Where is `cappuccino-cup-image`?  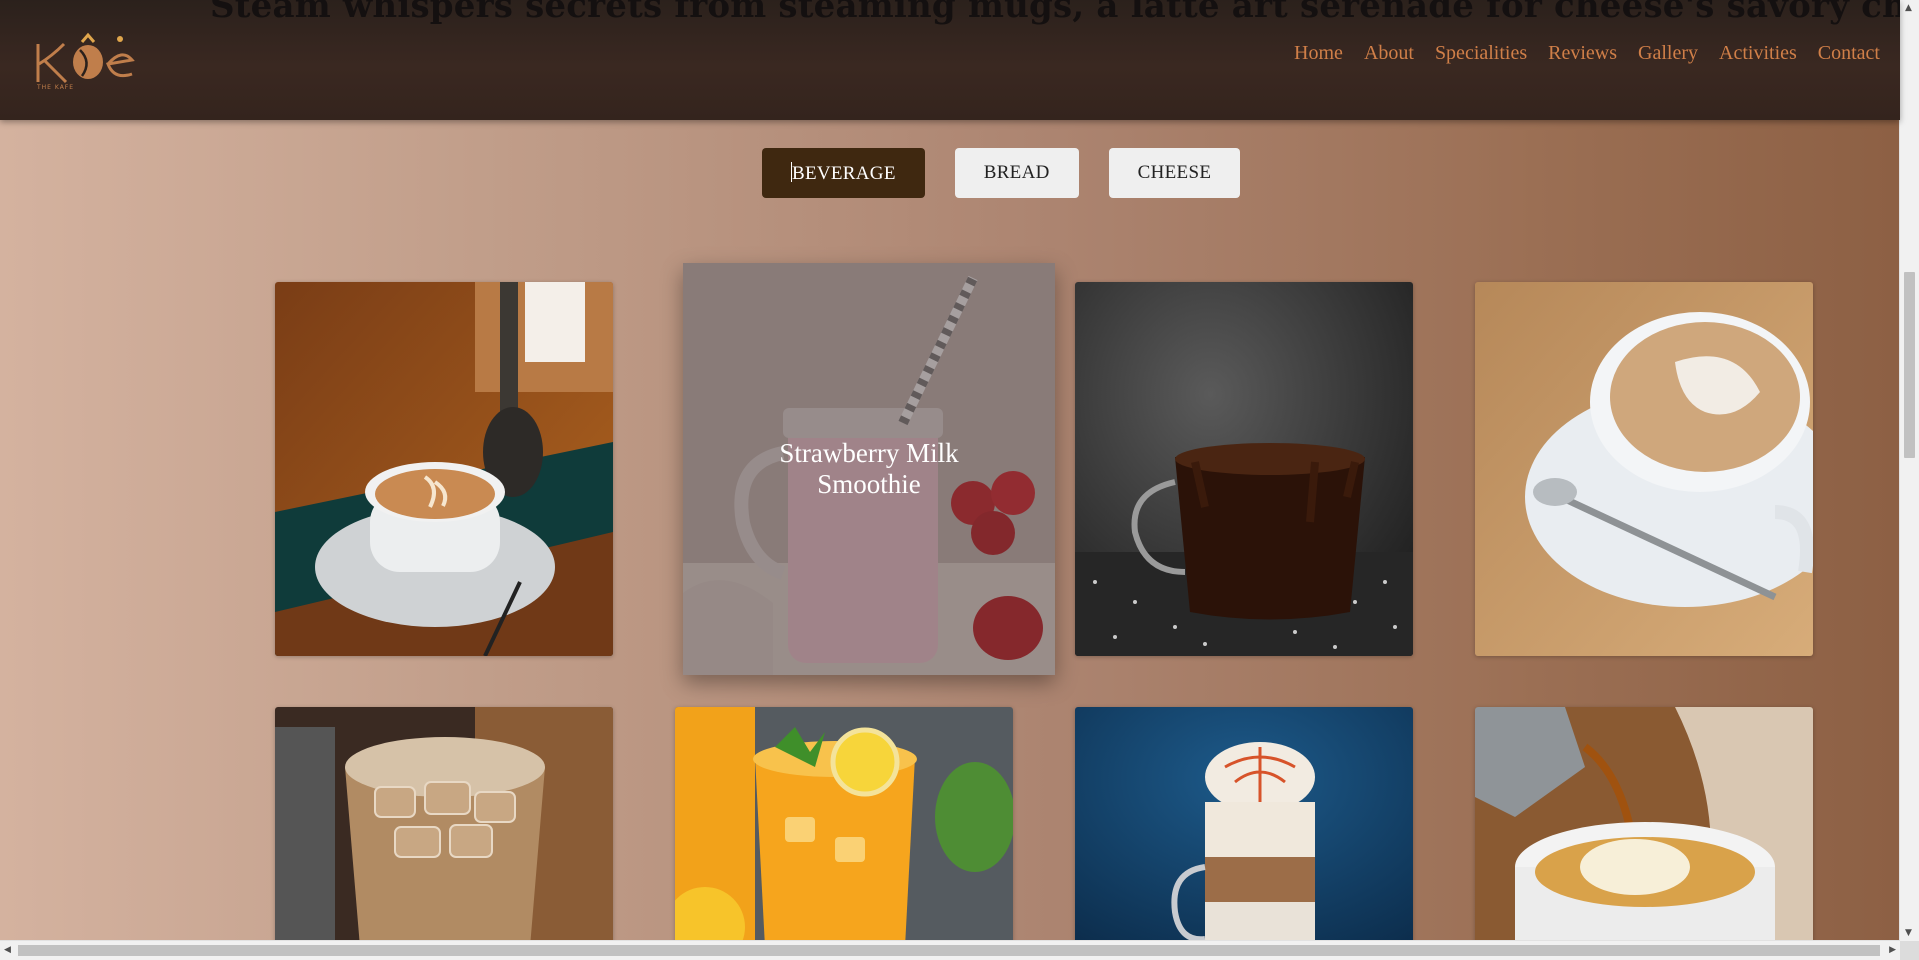 cappuccino-cup-image is located at coordinates (1644, 469).